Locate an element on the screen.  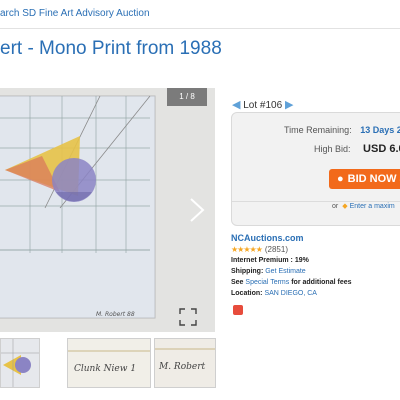
rating-count: (2851) is located at coordinates (276, 249).